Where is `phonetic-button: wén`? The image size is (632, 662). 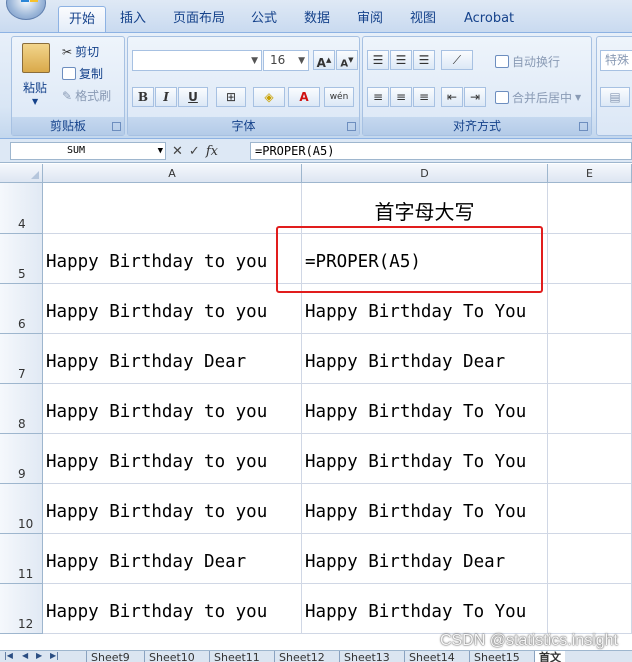 phonetic-button: wén is located at coordinates (339, 97).